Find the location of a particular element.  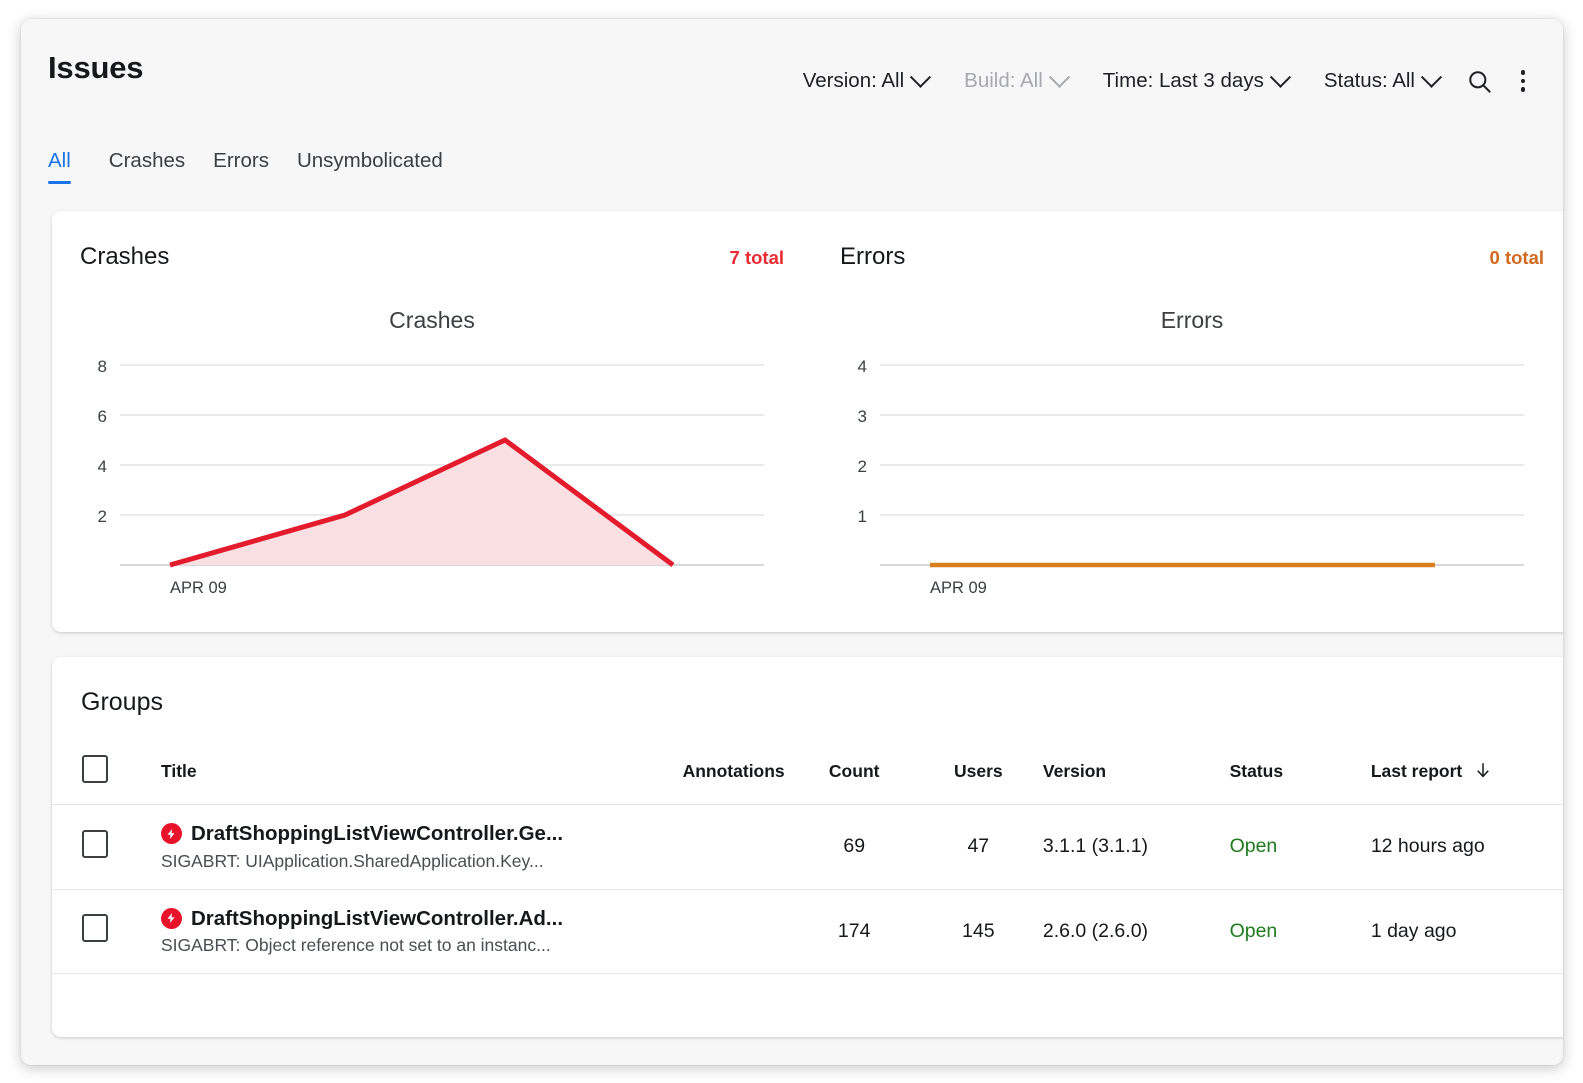

column-last-report: Last report is located at coordinates (1466, 773).